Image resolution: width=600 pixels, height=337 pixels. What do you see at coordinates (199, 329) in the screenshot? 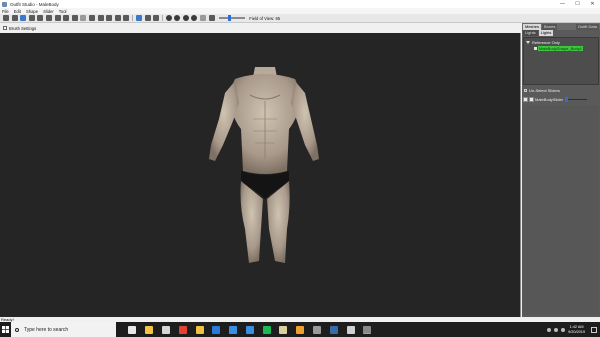
I see `file-manager-icon` at bounding box center [199, 329].